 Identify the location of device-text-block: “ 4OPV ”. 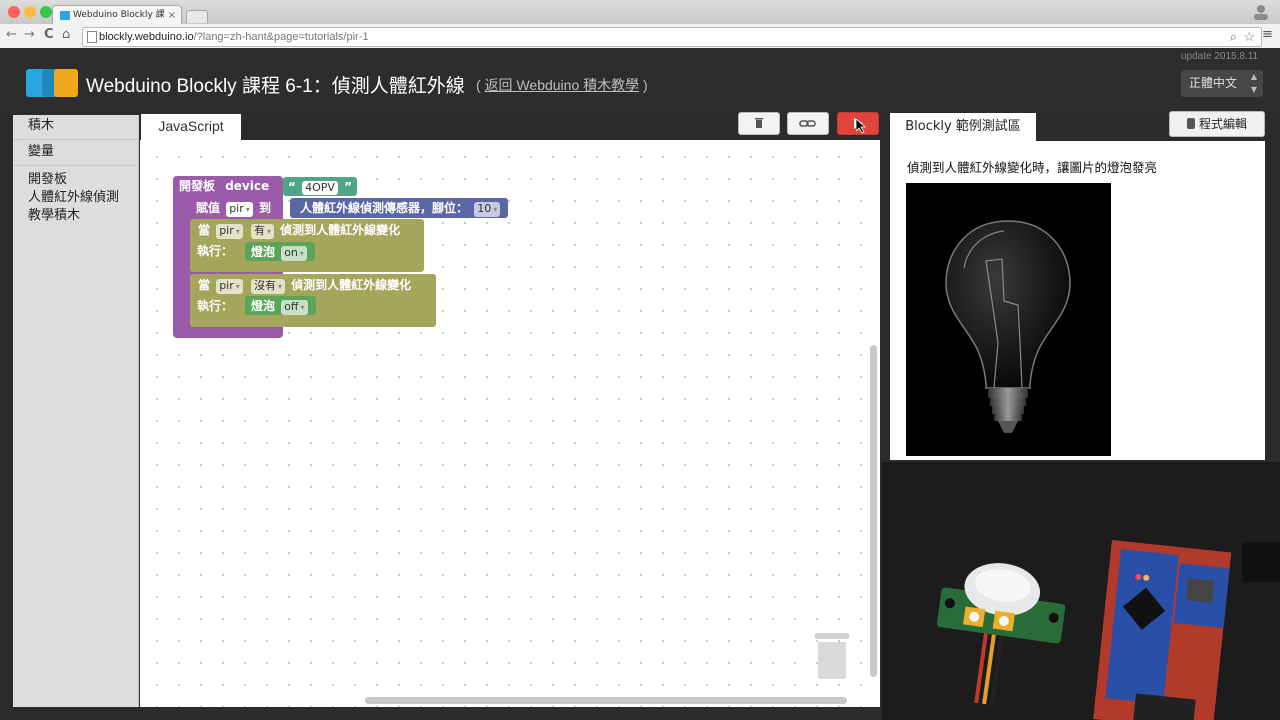
(320, 186).